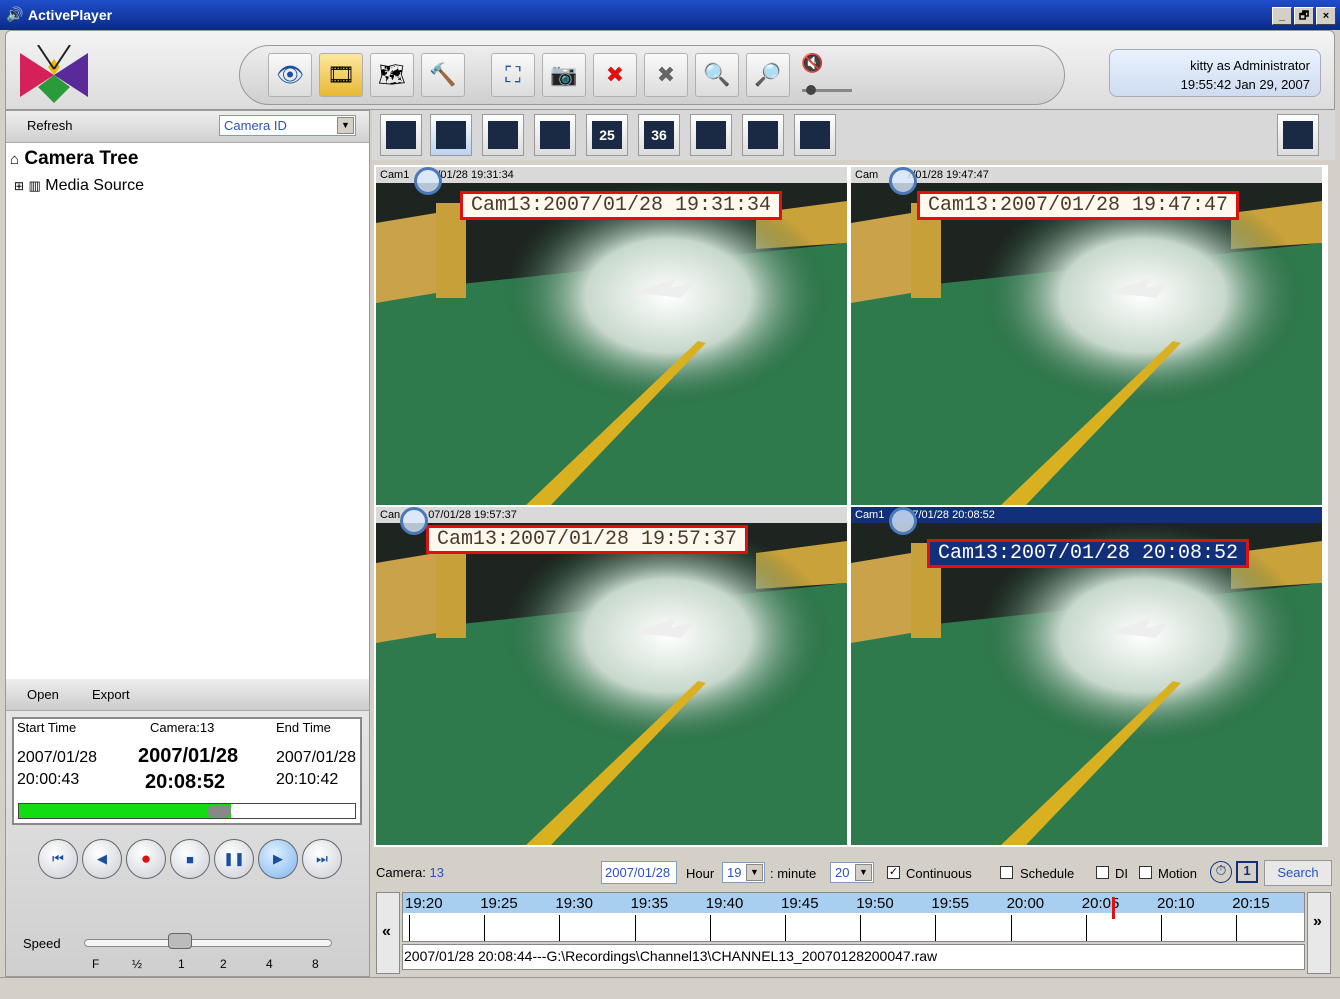 The height and width of the screenshot is (999, 1340). What do you see at coordinates (485, 928) in the screenshot?
I see `timeline-tick` at bounding box center [485, 928].